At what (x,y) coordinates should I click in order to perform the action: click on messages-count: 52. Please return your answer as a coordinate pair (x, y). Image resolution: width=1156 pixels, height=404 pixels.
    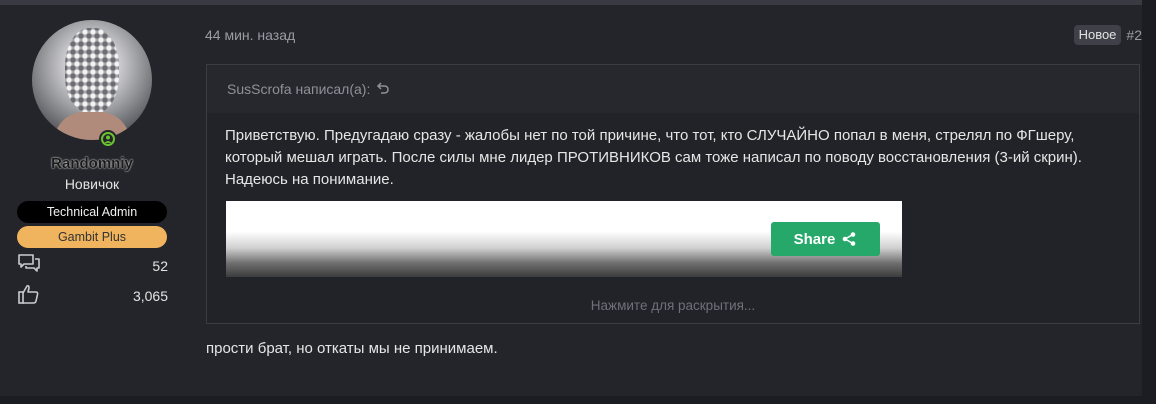
    Looking at the image, I should click on (160, 266).